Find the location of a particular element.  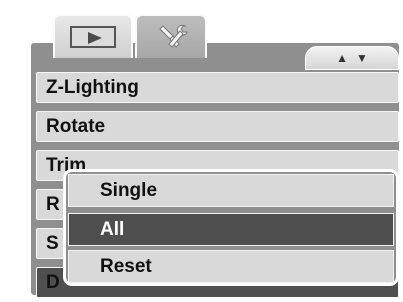

option-single: Single is located at coordinates (231, 190).